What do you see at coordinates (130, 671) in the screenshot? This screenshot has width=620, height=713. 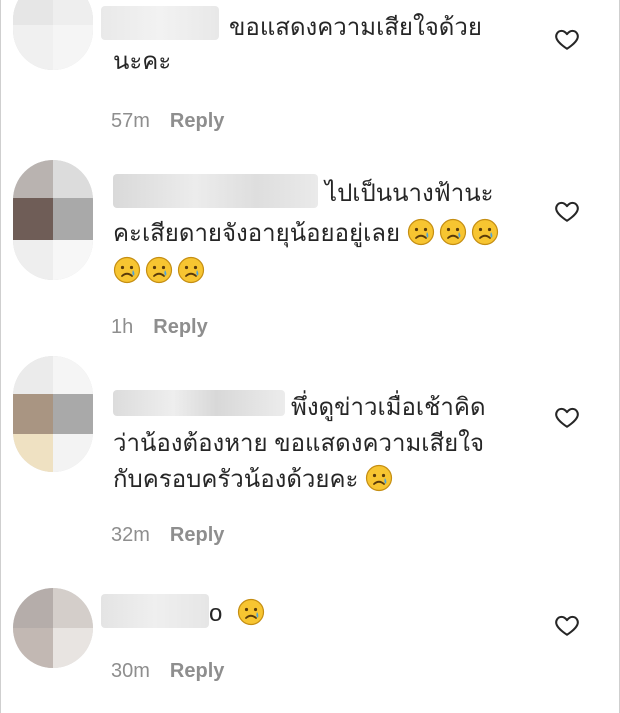 I see `comment-time: 30m` at bounding box center [130, 671].